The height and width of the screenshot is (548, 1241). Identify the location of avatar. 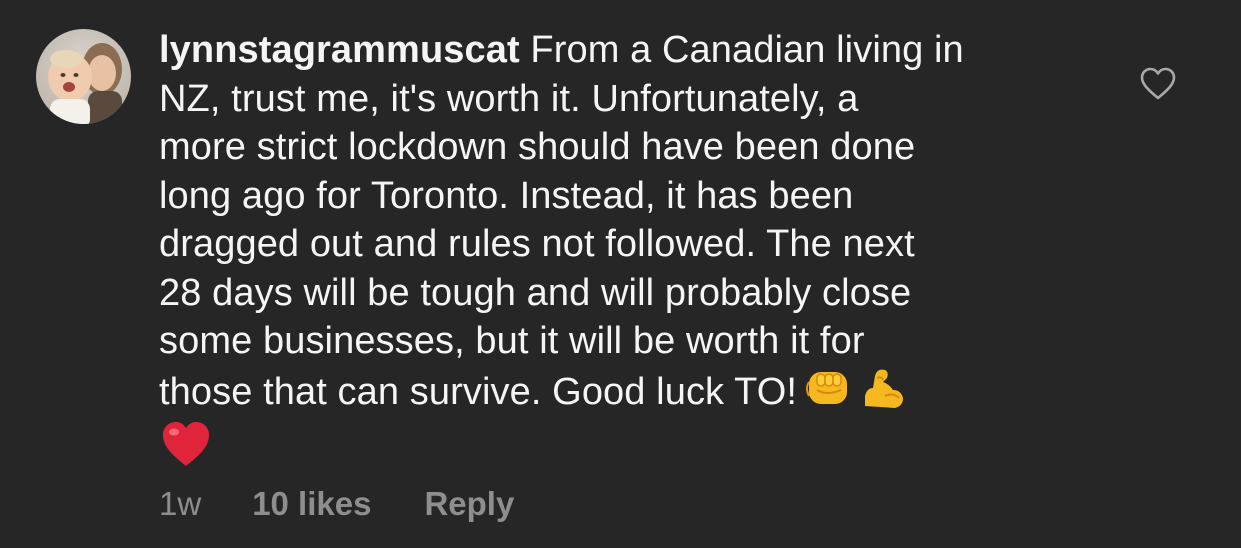
(83, 76).